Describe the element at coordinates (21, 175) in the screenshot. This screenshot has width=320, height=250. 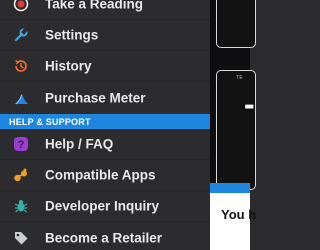
I see `apps-icon` at that location.